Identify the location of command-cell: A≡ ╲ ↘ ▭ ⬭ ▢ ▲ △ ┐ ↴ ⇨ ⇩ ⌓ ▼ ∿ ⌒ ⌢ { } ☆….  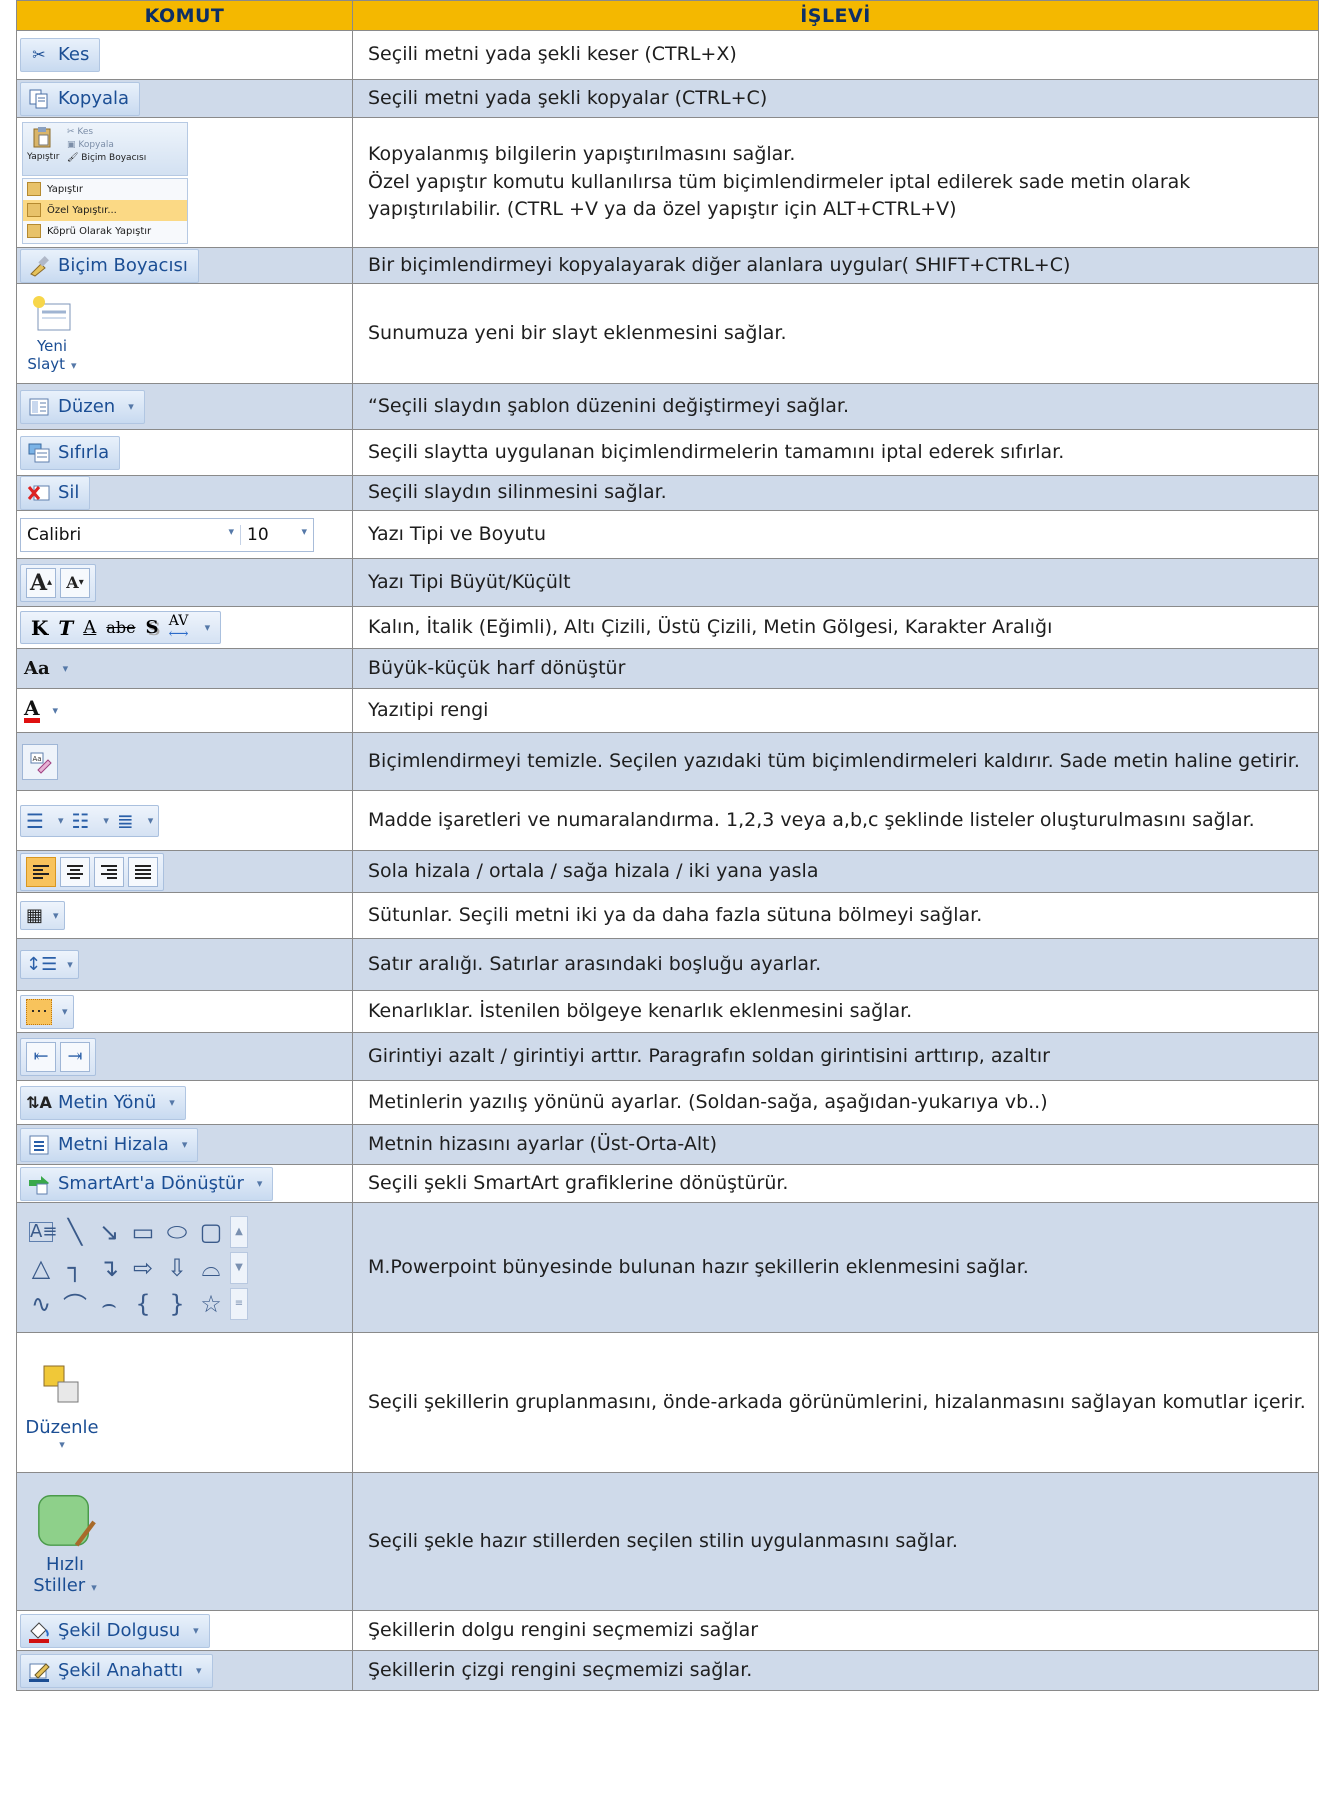
(184, 1267).